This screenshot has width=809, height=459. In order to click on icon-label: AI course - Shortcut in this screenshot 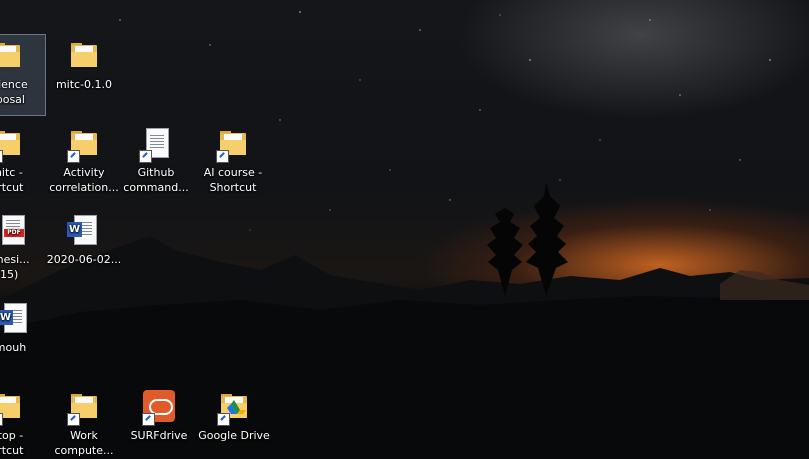, I will do `click(233, 180)`.